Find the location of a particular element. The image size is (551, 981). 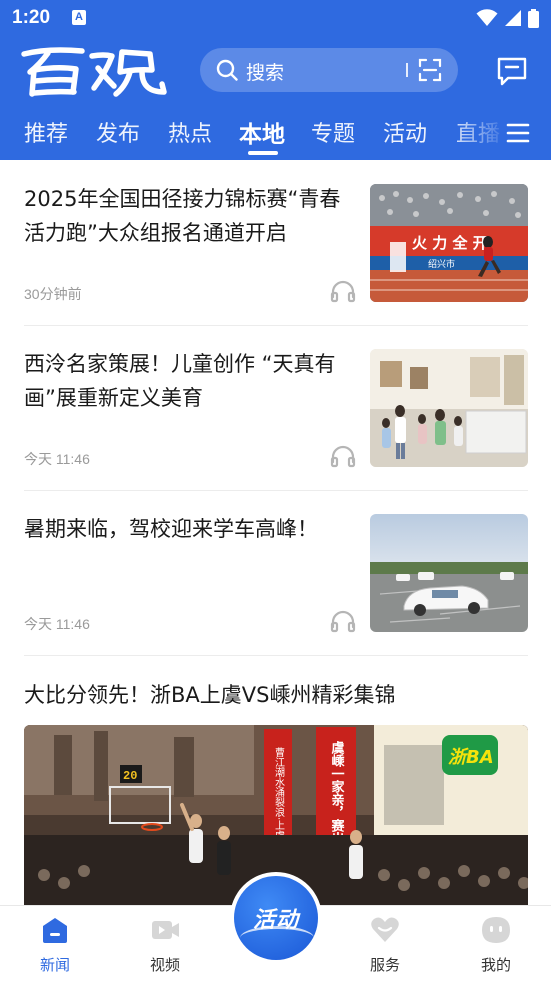

tab-events: 活动 is located at coordinates (405, 132).